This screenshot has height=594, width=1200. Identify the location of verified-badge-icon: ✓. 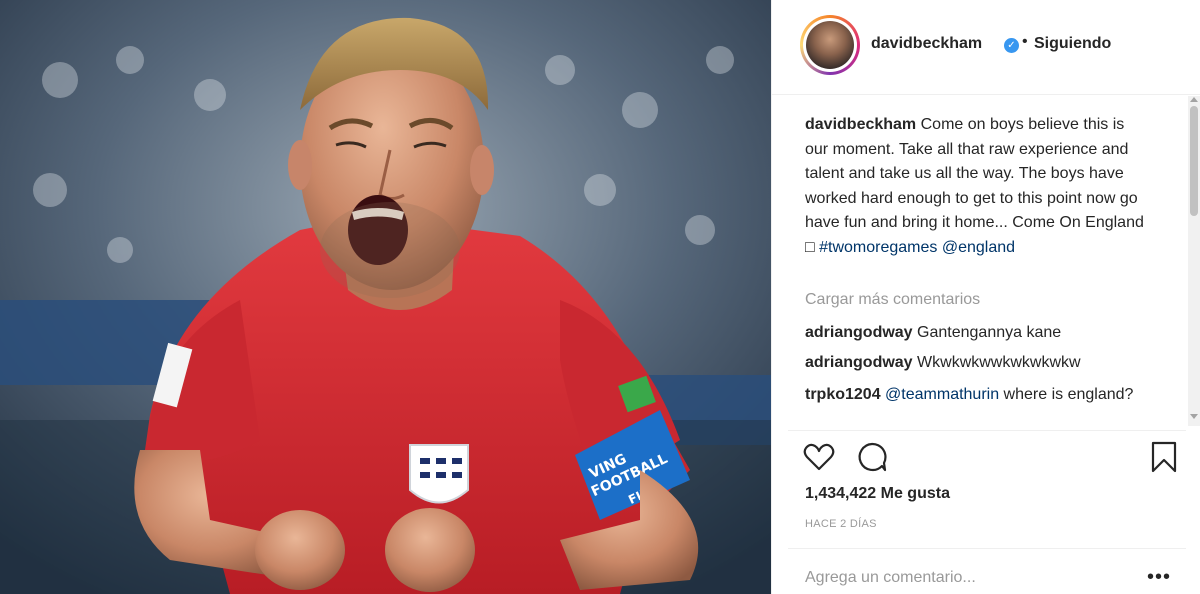
(1011, 45).